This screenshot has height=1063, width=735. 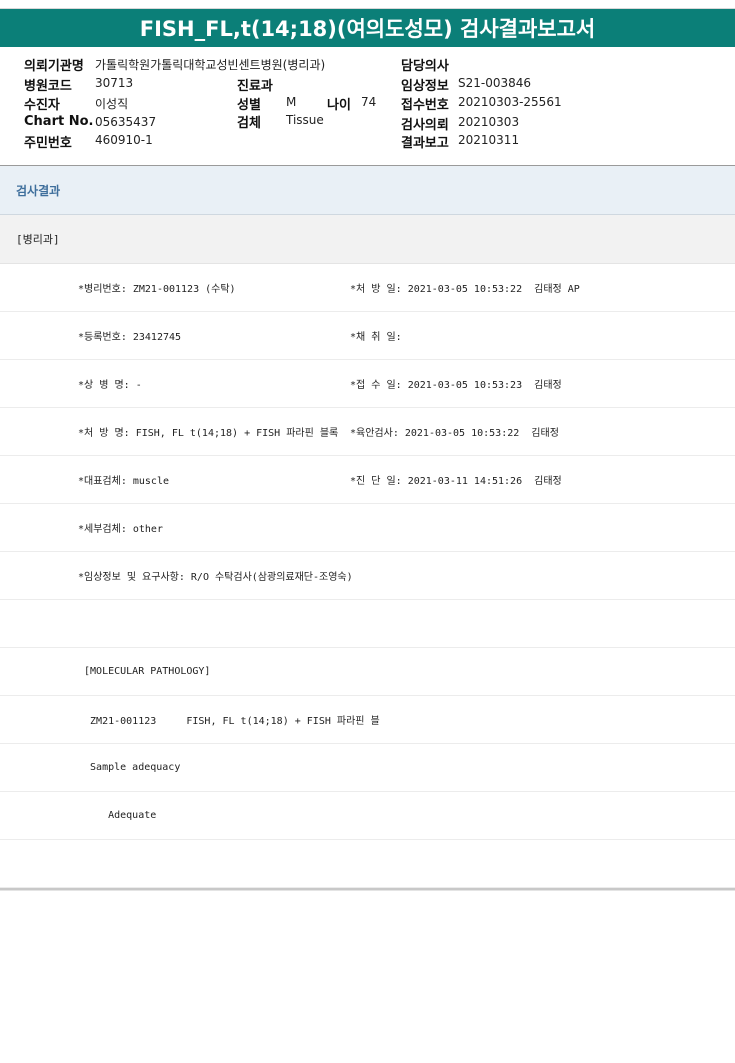 I want to click on results-section-title: 검사결과, so click(x=367, y=190).